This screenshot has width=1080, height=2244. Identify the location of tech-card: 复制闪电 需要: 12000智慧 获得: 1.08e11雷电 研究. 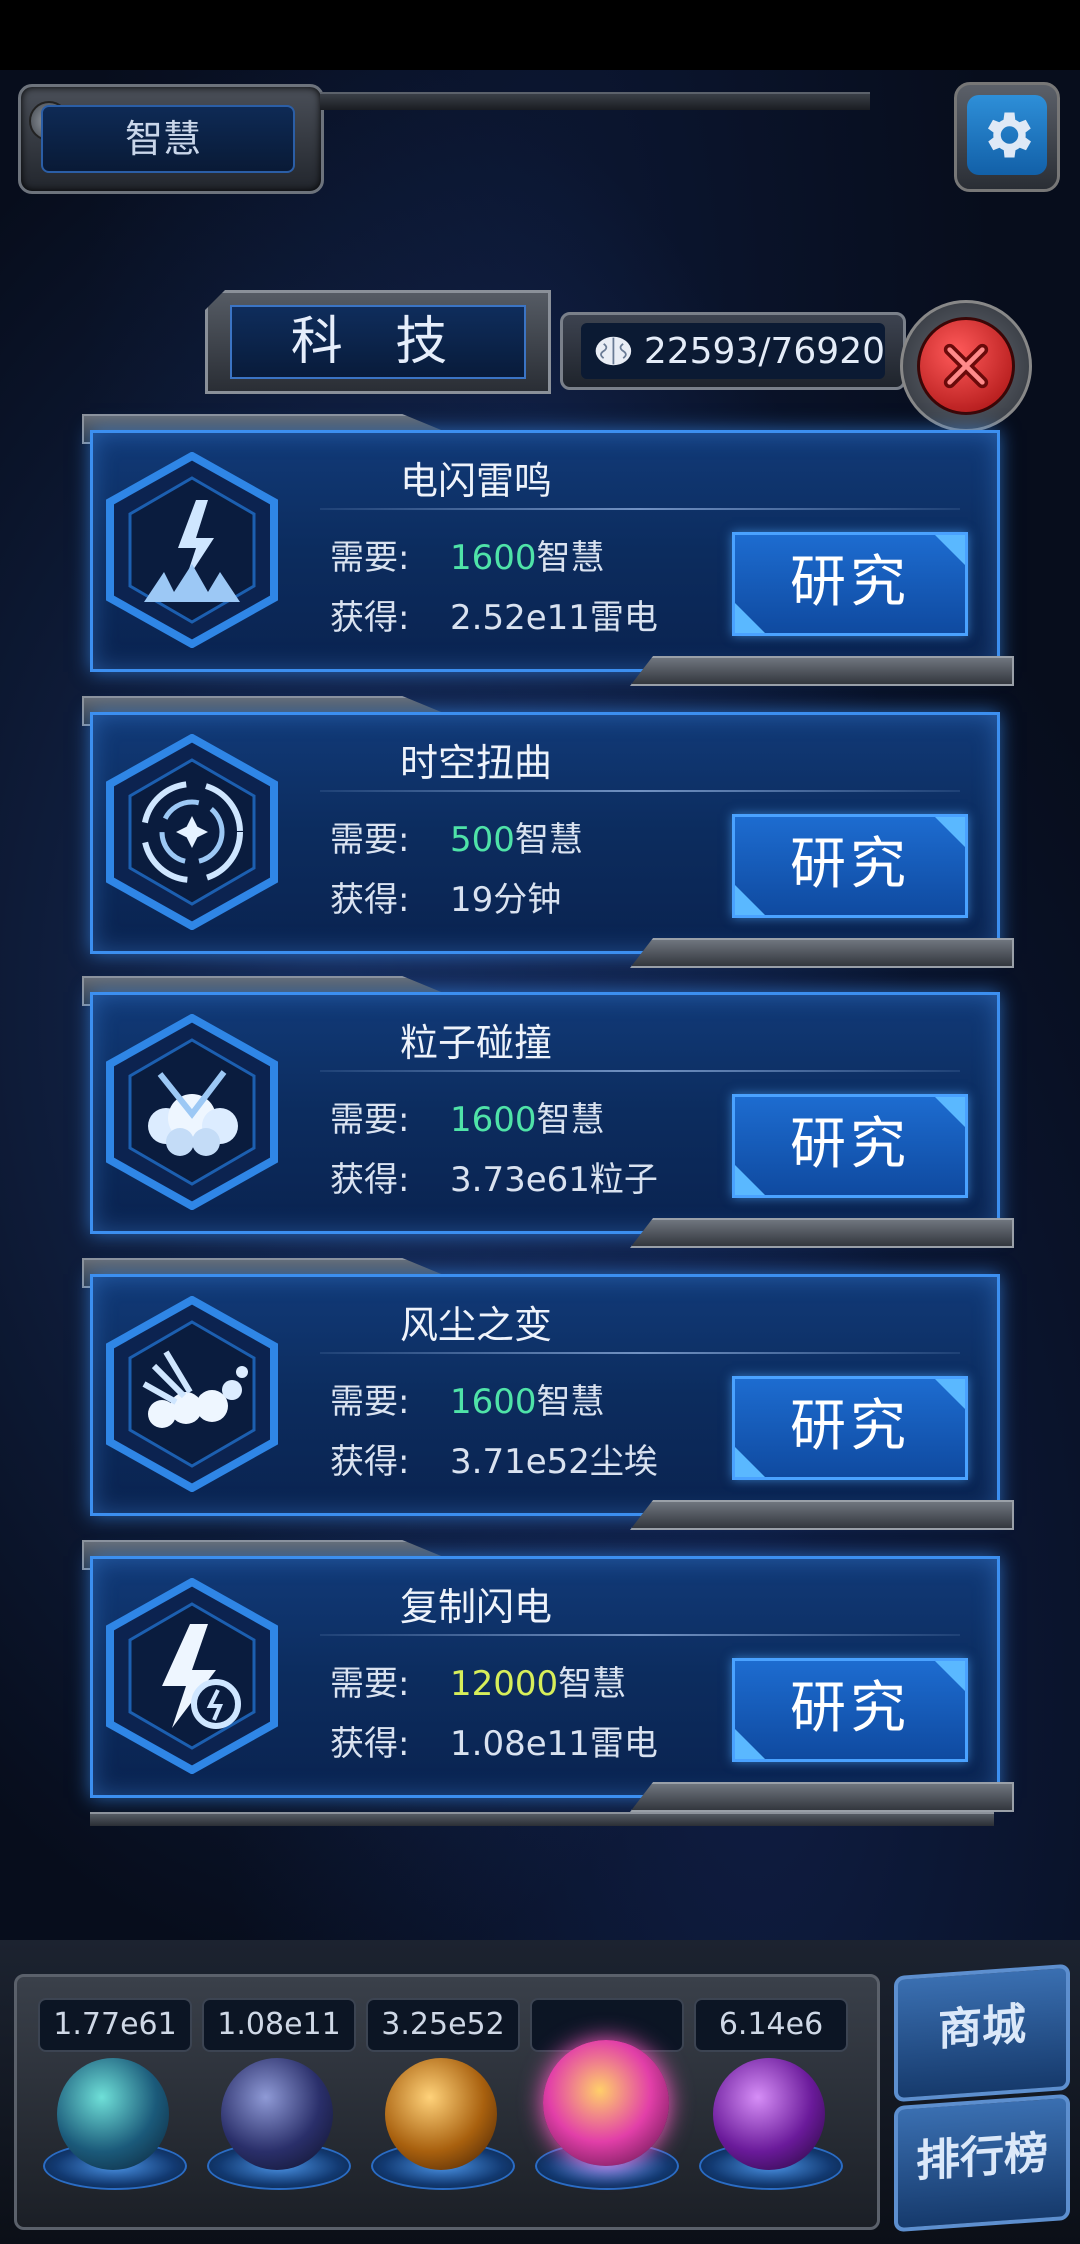
(548, 1676).